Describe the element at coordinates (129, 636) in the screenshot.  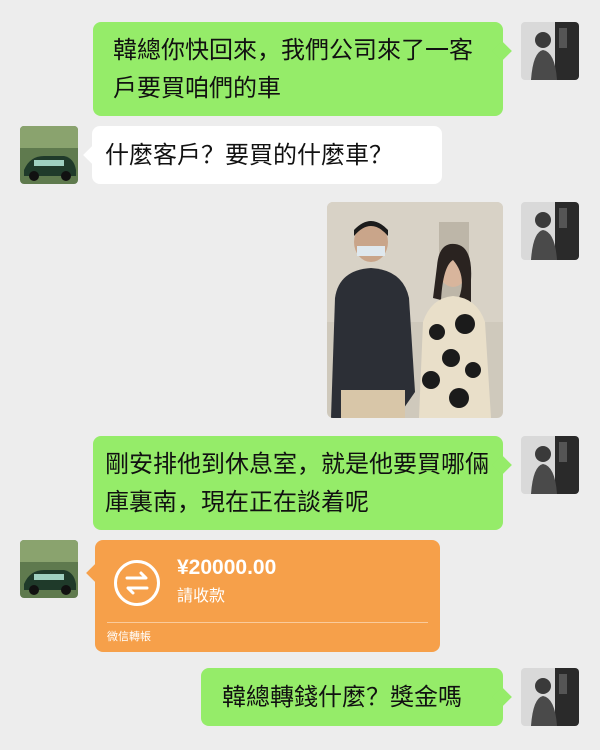
I see `transfer-footer: 微信轉帳` at that location.